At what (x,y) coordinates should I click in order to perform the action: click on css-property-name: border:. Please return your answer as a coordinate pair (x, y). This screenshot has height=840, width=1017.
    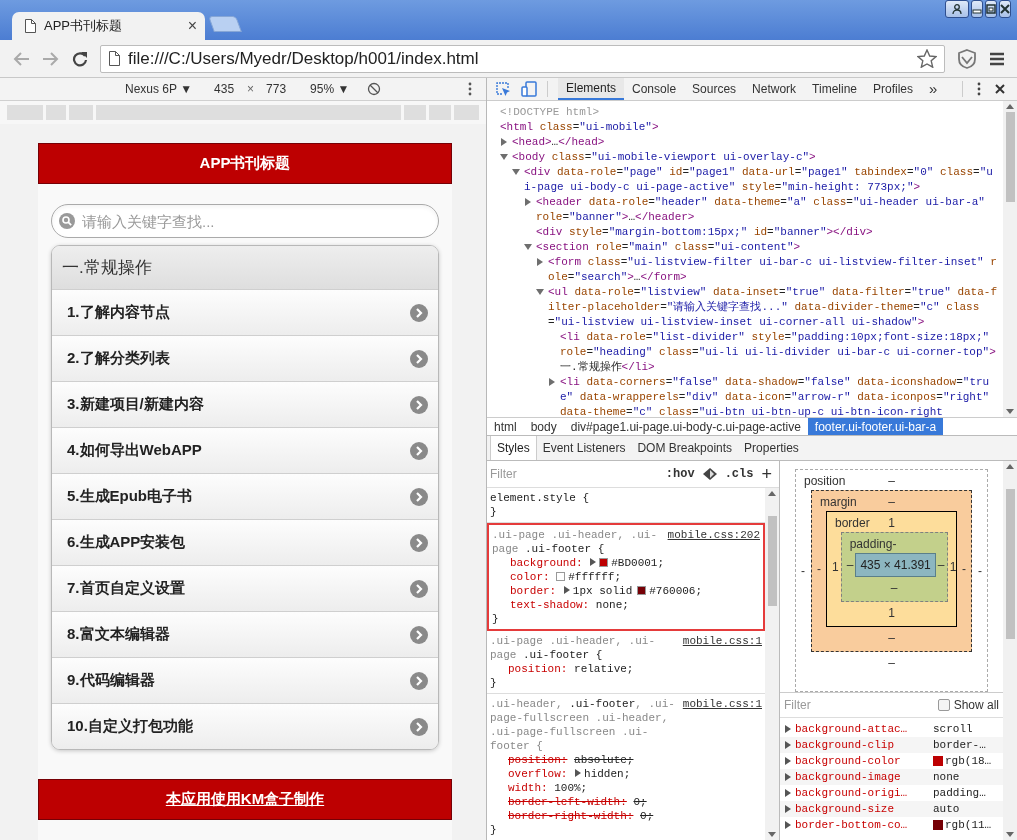
    Looking at the image, I should click on (533, 591).